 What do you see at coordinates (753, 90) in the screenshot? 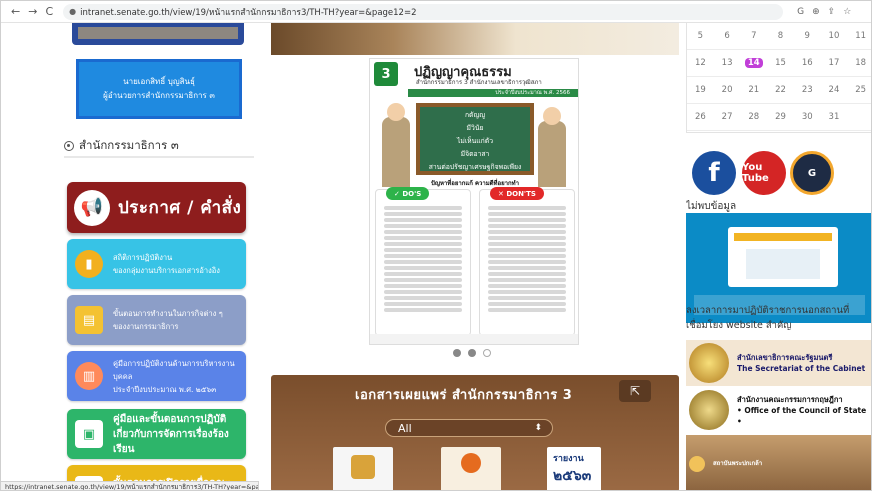
I see `calendar-day: 21` at bounding box center [753, 90].